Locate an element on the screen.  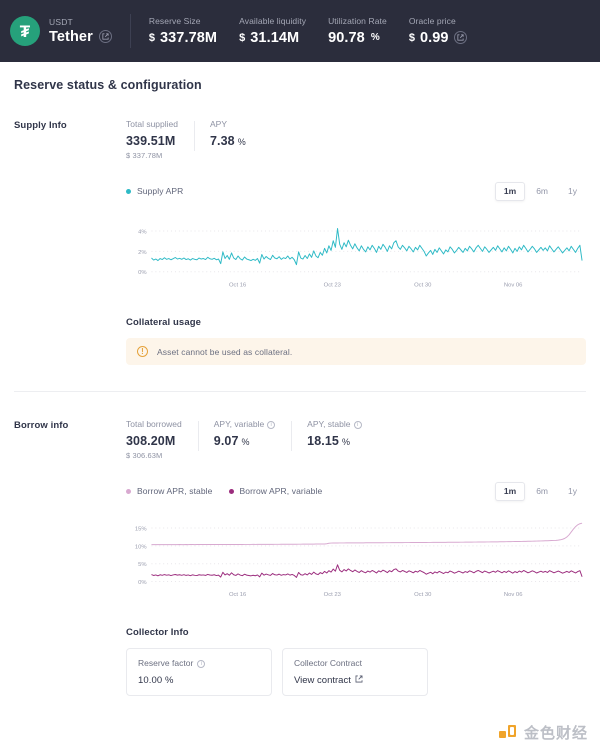
borrow-range-toggle: 1m 6m 1y is located at coordinates (540, 491).